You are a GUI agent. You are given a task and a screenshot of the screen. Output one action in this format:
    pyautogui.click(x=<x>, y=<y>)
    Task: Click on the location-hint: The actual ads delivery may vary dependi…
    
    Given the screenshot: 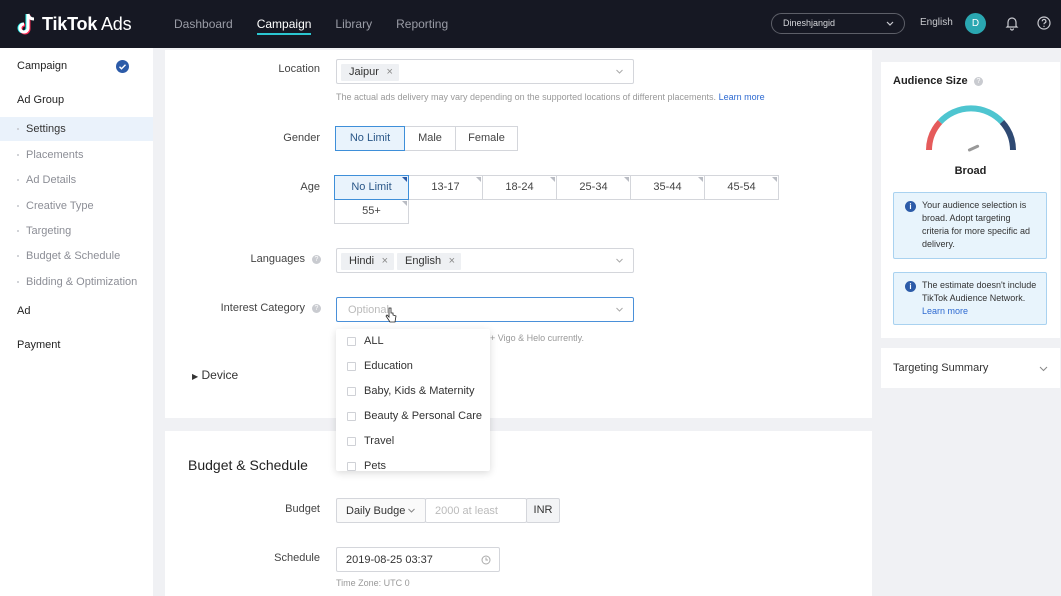 What is the action you would take?
    pyautogui.click(x=550, y=97)
    